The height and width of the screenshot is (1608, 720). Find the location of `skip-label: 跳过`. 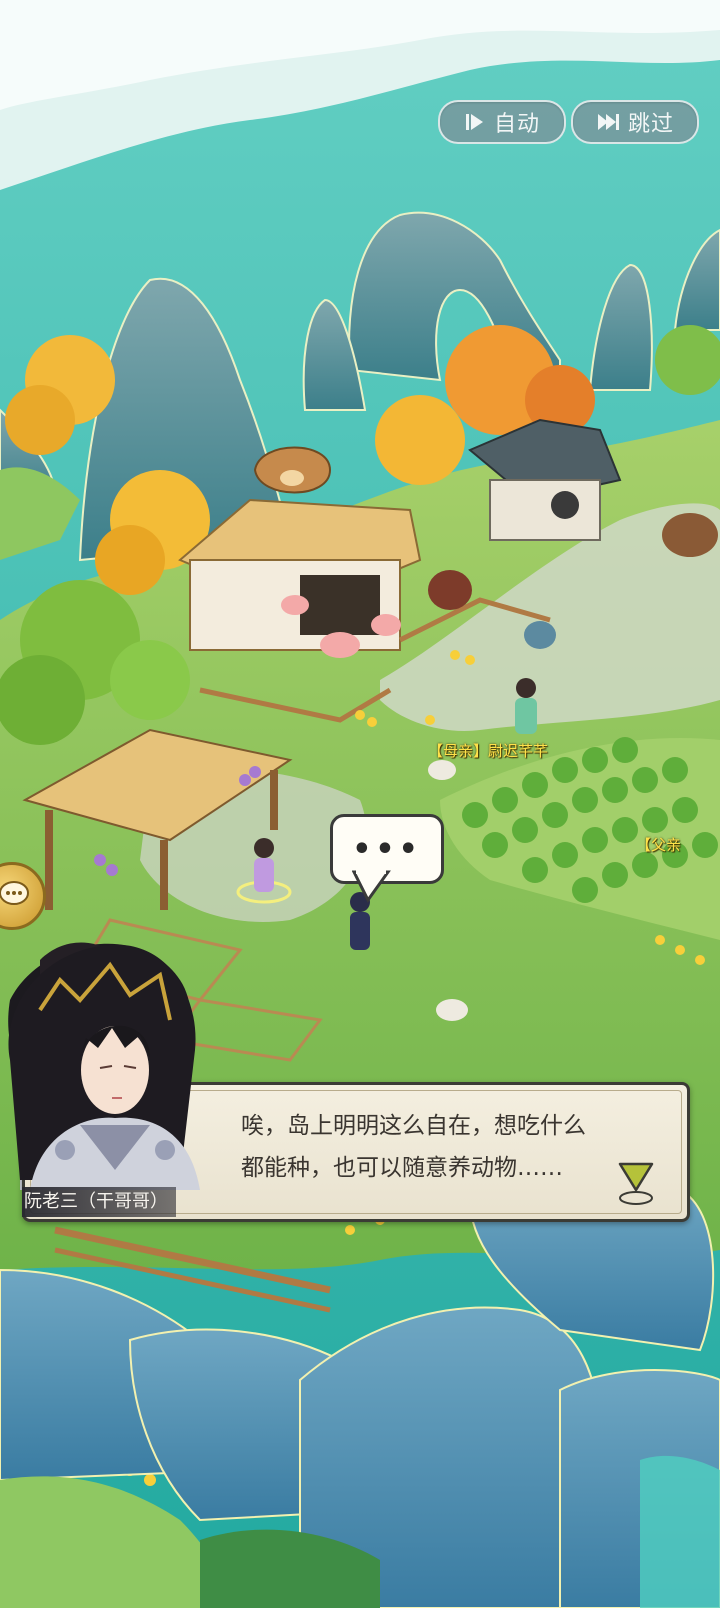

skip-label: 跳过 is located at coordinates (650, 124).